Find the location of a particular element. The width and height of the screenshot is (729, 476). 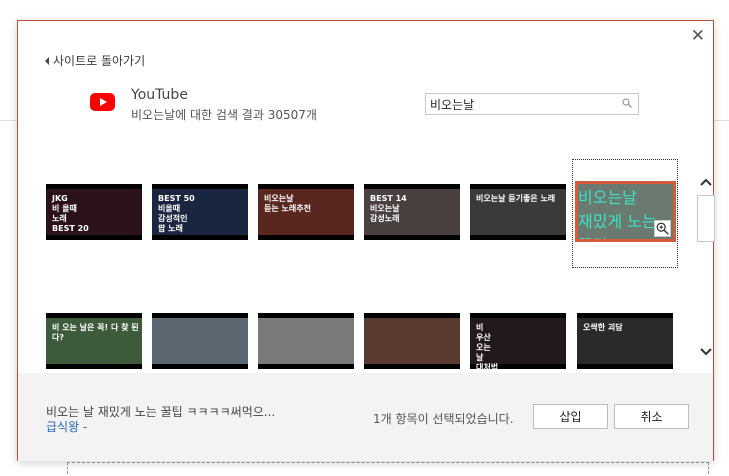

selection-status: 1개 항목이 선택되었습니다. is located at coordinates (443, 419).